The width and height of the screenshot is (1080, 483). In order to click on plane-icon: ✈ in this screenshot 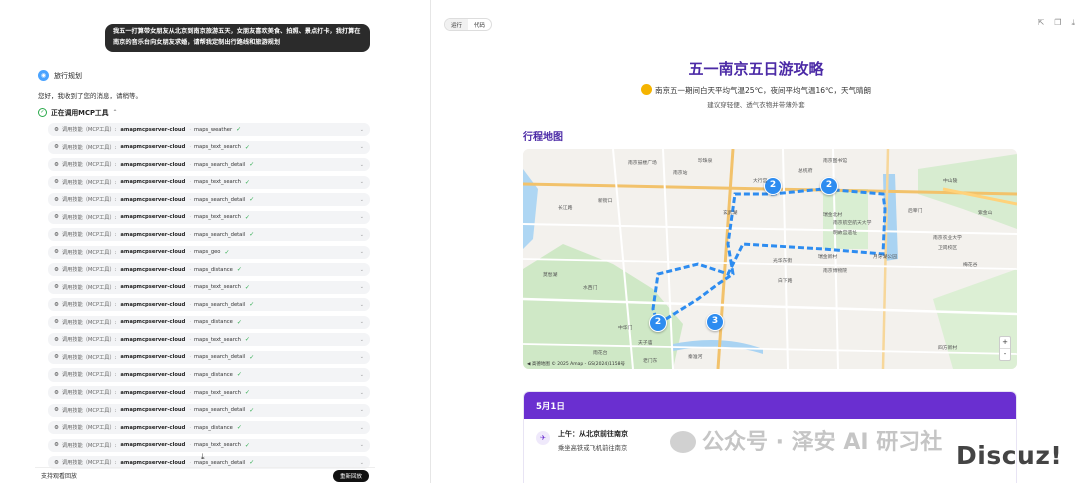, I will do `click(543, 438)`.